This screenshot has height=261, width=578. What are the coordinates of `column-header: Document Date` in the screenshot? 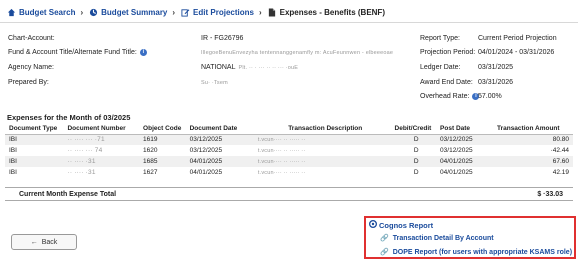 It's located at (222, 129).